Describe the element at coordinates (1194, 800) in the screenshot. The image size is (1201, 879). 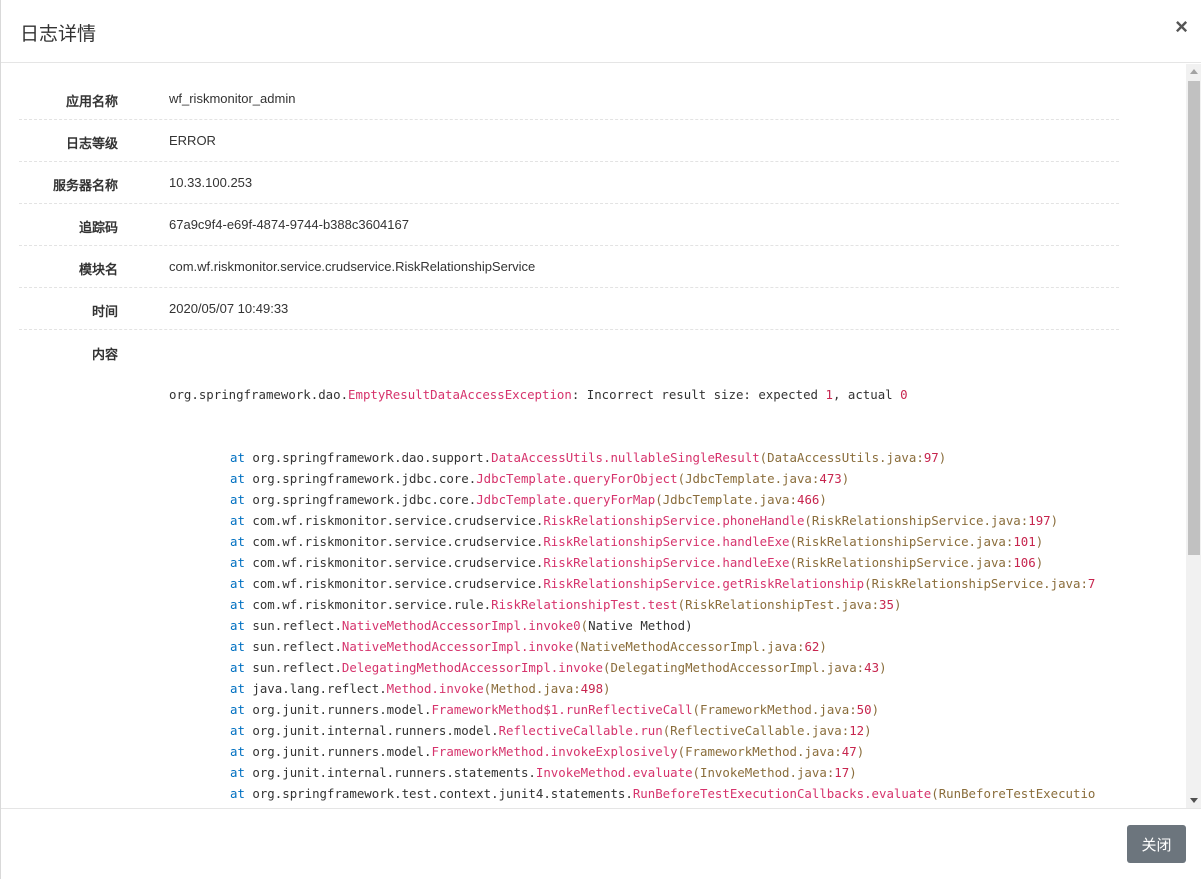
I see `scroll-down-arrow-icon` at that location.